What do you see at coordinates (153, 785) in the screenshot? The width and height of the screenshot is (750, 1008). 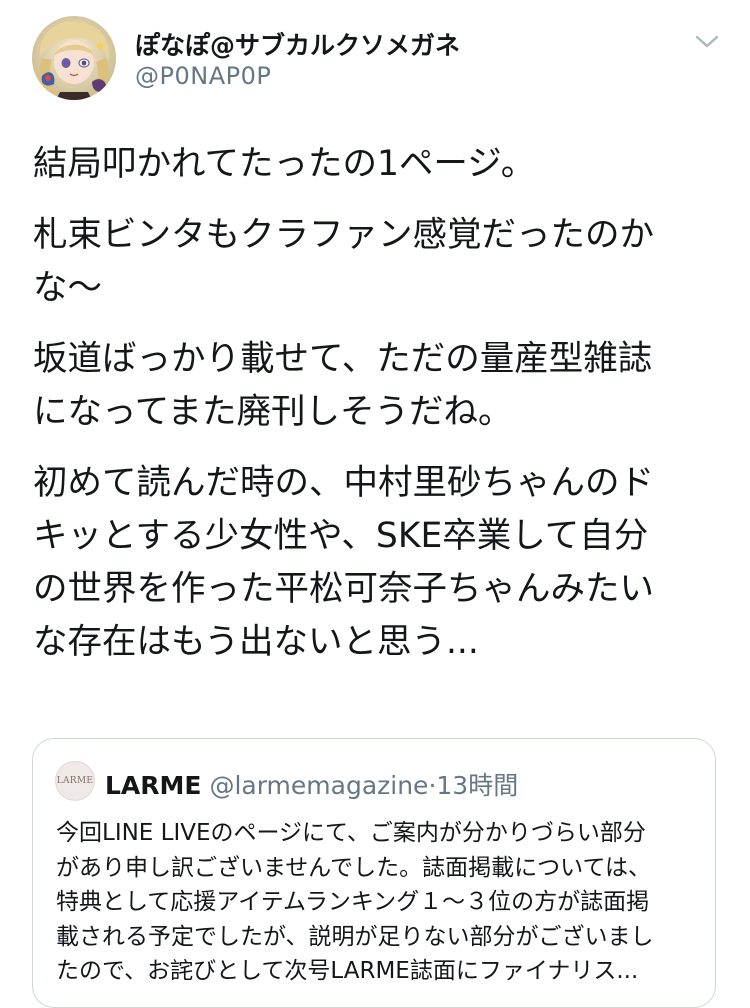 I see `quoted-display-name: LARME` at bounding box center [153, 785].